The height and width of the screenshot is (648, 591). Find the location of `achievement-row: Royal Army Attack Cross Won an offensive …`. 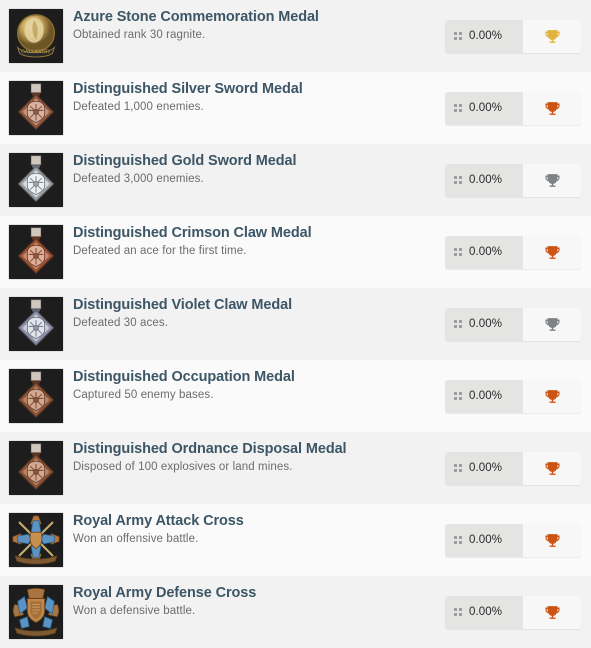

achievement-row: Royal Army Attack Cross Won an offensive … is located at coordinates (295, 540).